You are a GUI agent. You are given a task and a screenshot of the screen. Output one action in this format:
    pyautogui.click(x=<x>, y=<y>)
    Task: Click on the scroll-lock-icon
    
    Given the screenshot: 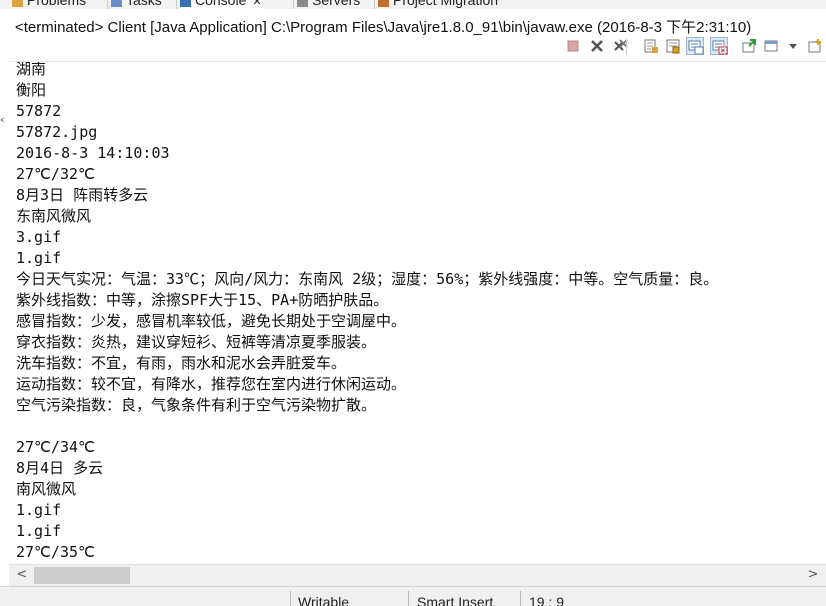 What is the action you would take?
    pyautogui.click(x=673, y=46)
    